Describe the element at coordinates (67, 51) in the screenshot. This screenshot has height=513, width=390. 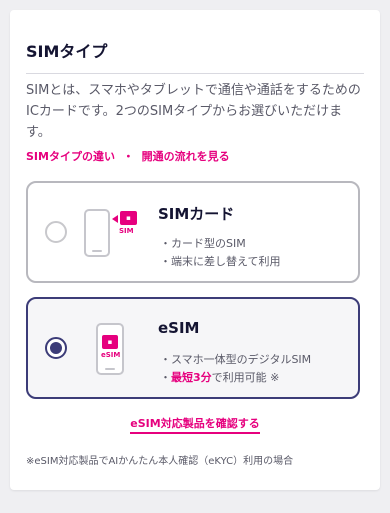
I see `section-title: SIMタイプ` at that location.